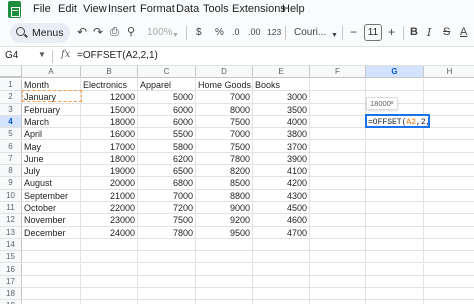 Image resolution: width=474 pixels, height=304 pixels. Describe the element at coordinates (51, 269) in the screenshot. I see `cell-a16` at that location.